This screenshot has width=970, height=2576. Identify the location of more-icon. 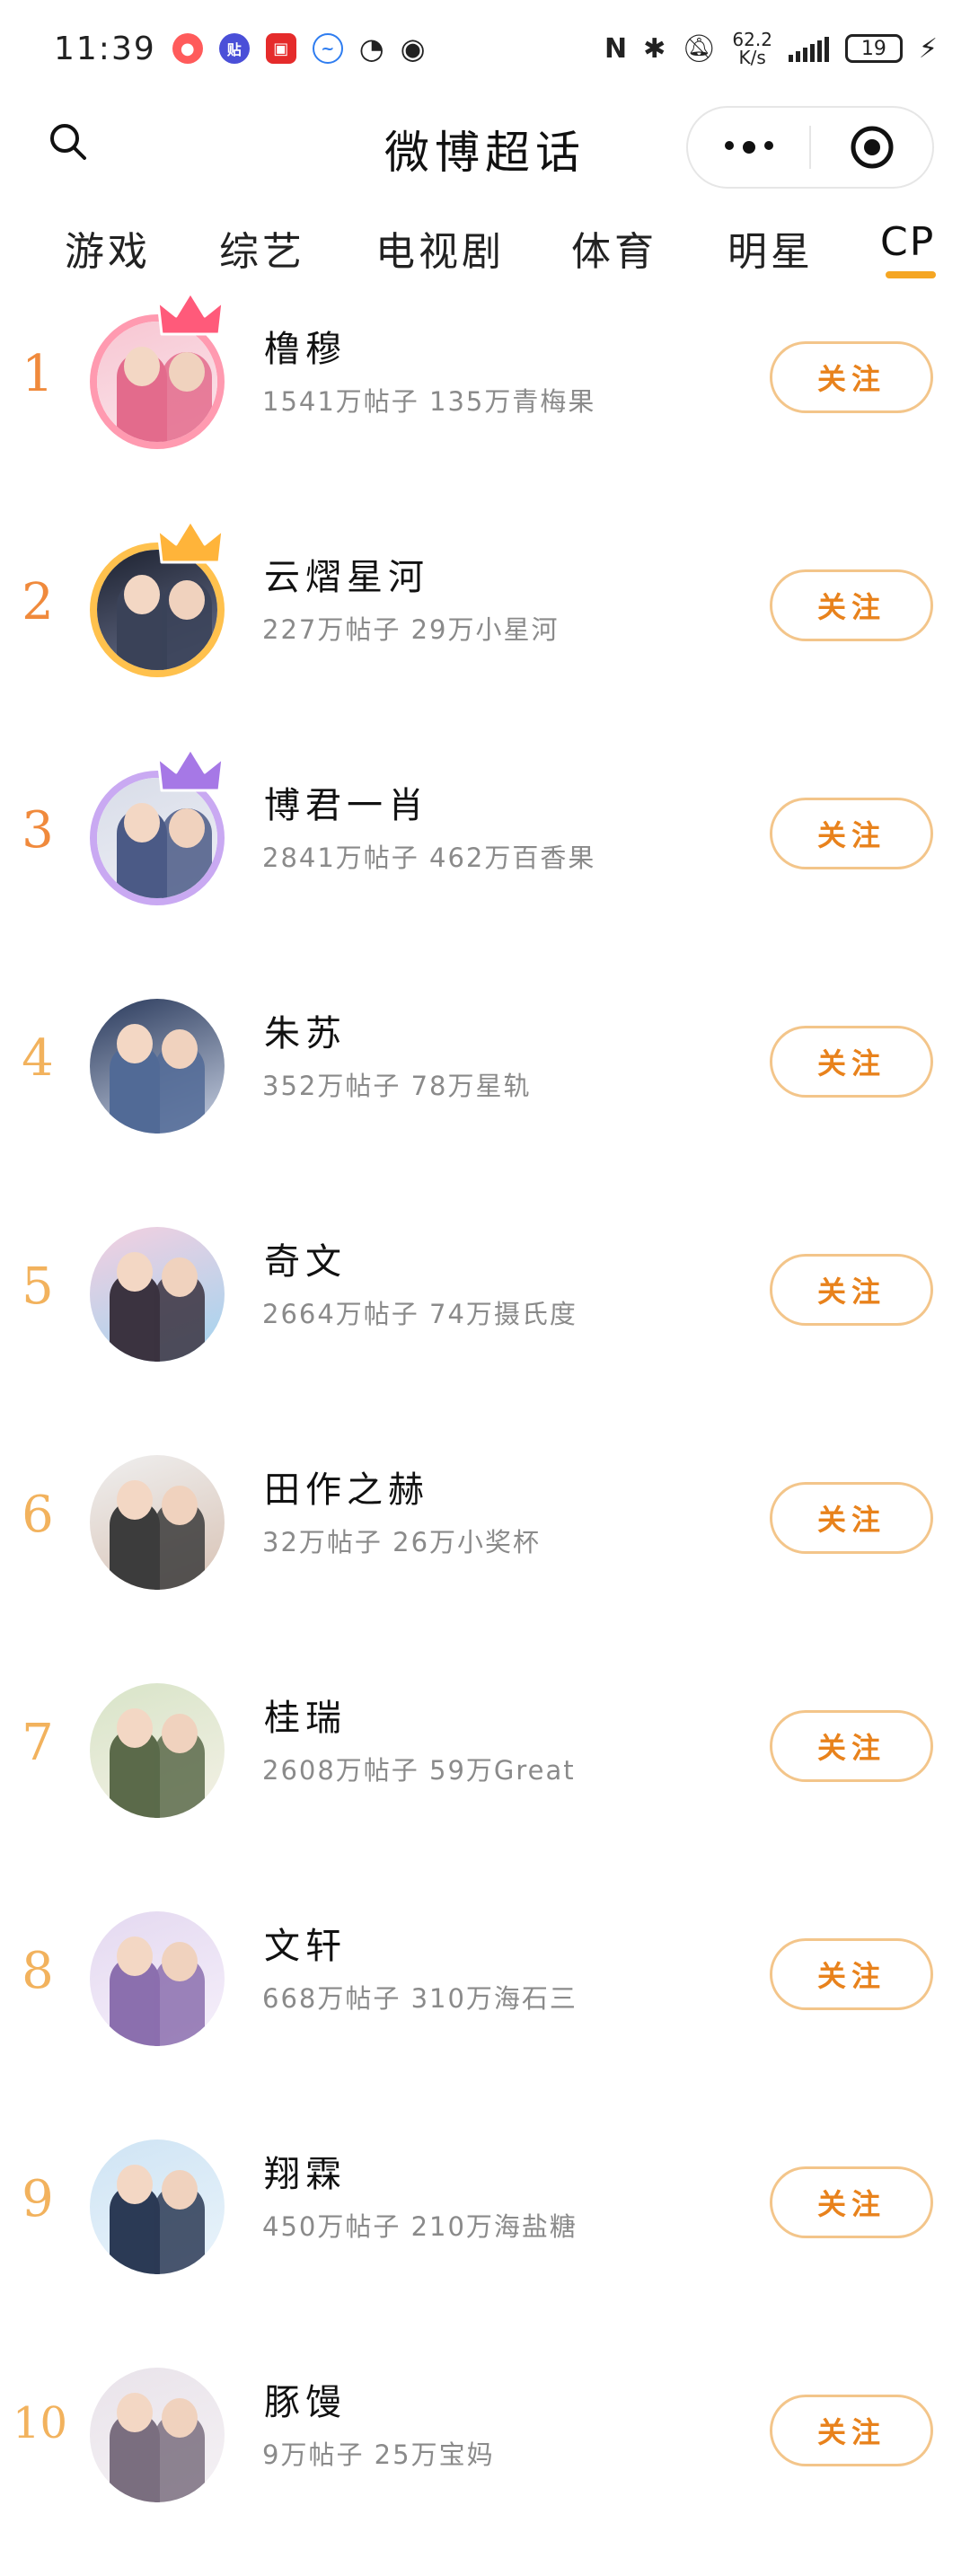
(748, 147).